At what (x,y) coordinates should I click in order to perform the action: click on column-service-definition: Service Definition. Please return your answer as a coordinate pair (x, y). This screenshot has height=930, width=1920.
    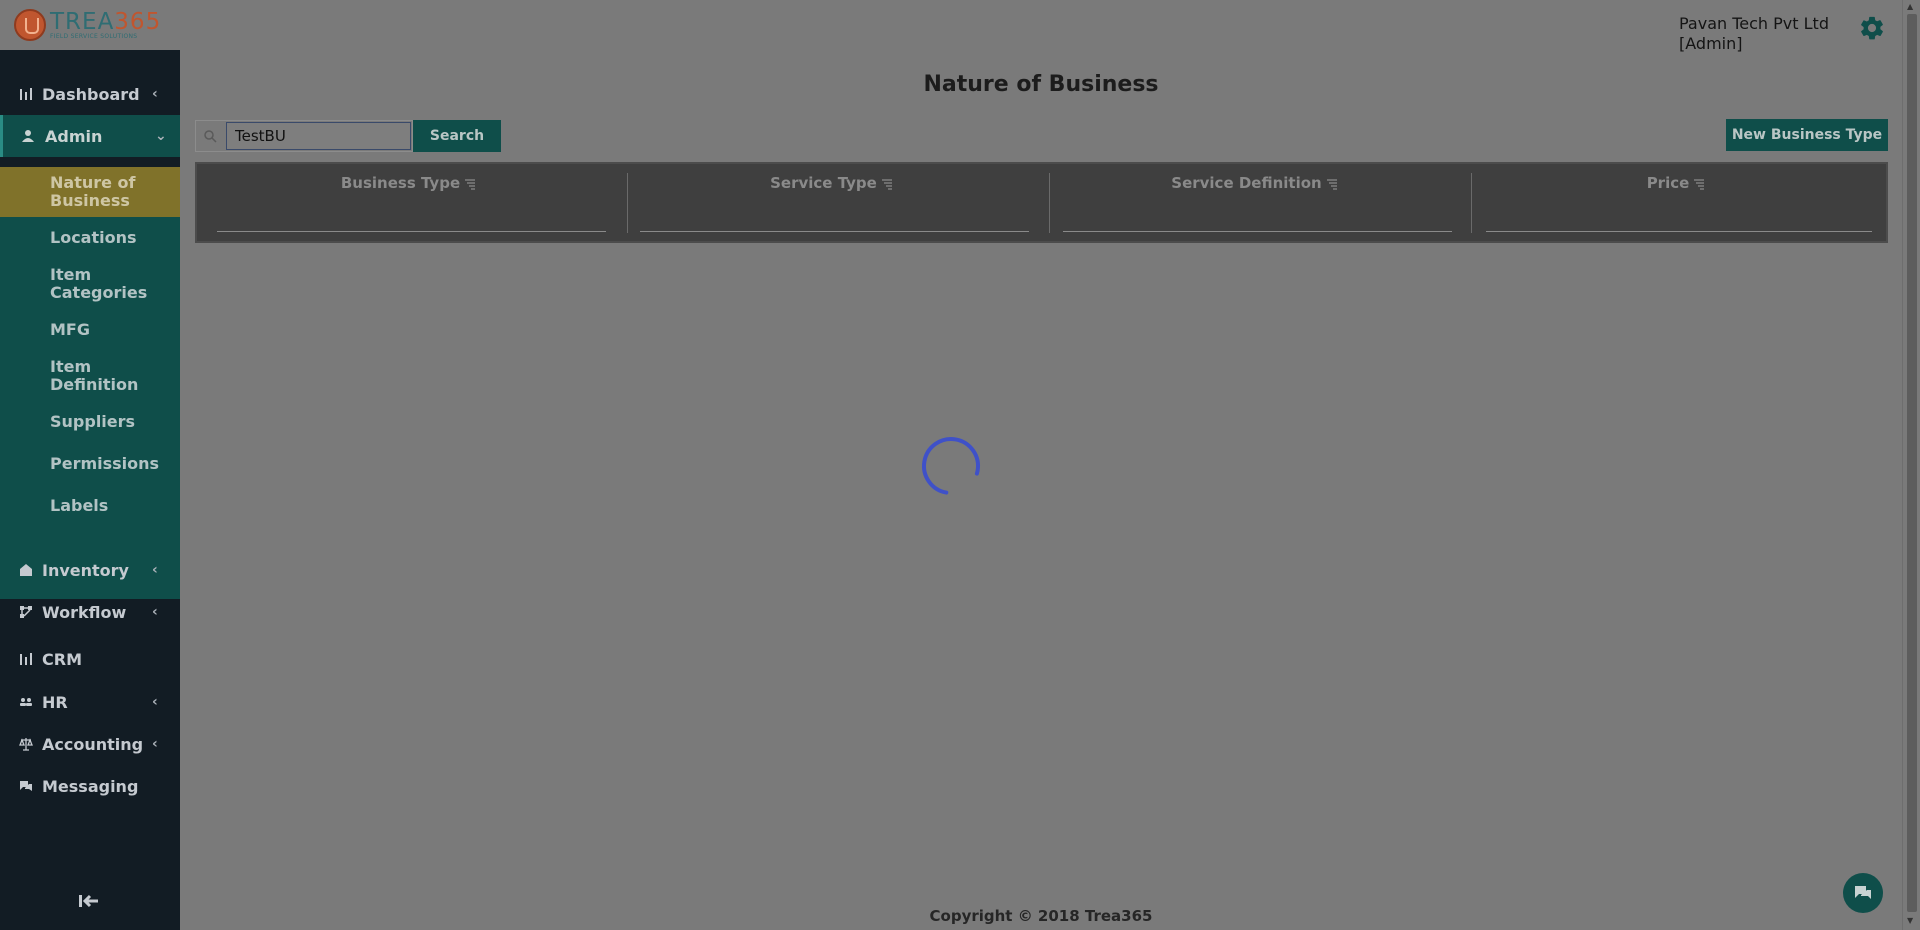
    Looking at the image, I should click on (1254, 202).